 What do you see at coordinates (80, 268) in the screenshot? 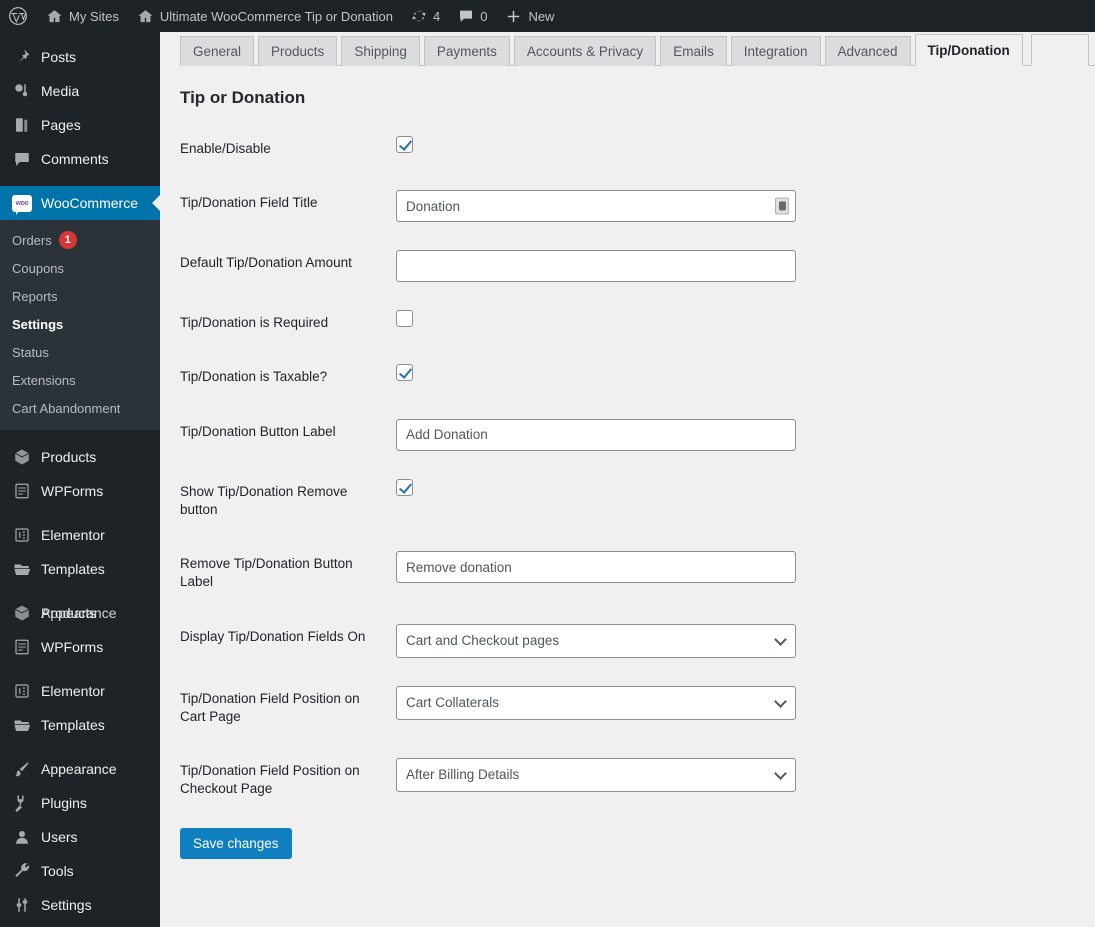
I see `submenu-item-coupons: Coupons` at bounding box center [80, 268].